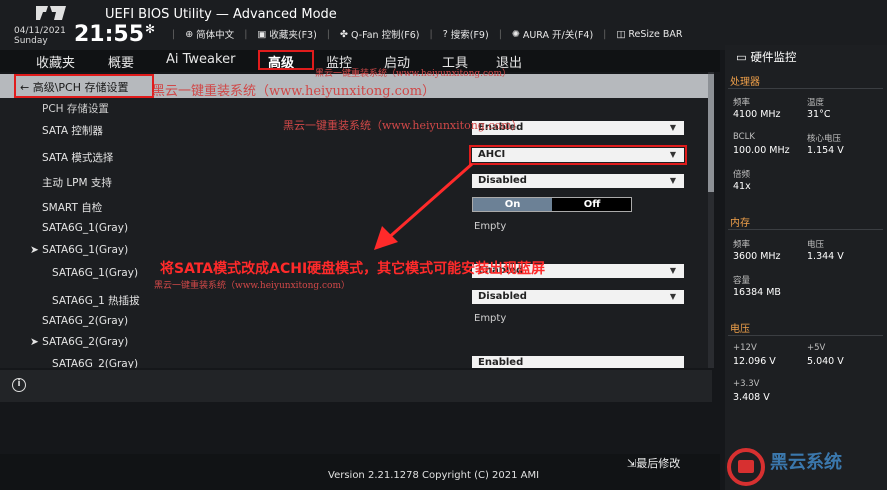  Describe the element at coordinates (824, 139) in the screenshot. I see `vcore-label: 核心电压` at that location.